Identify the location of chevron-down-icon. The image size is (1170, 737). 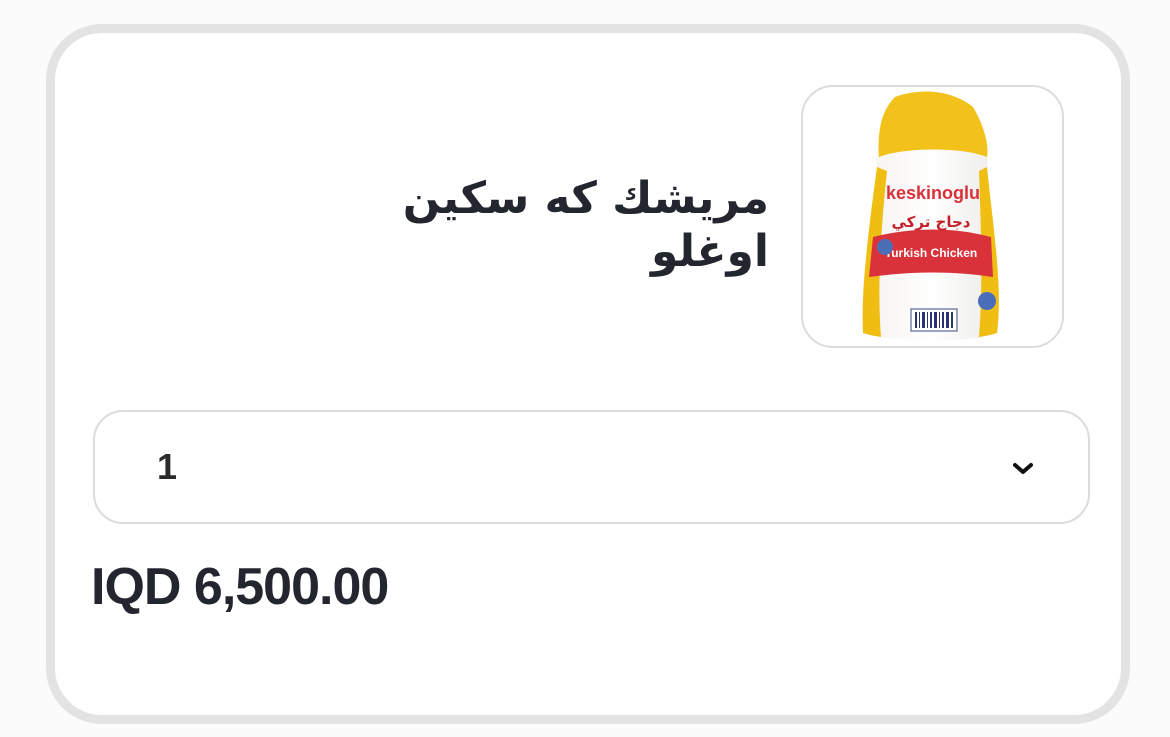
(1023, 469).